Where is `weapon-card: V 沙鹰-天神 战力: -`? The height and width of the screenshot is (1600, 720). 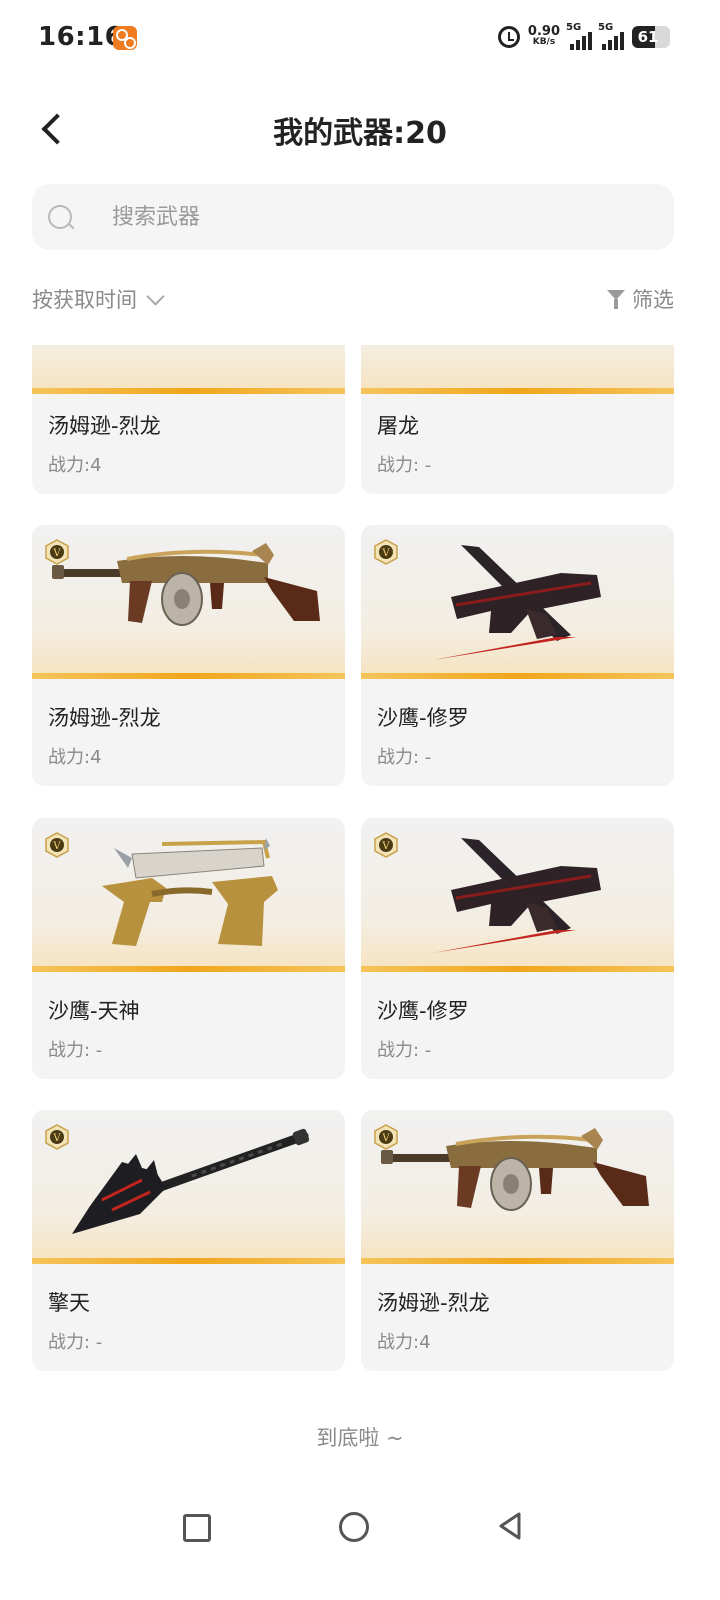 weapon-card: V 沙鹰-天神 战力: - is located at coordinates (188, 948).